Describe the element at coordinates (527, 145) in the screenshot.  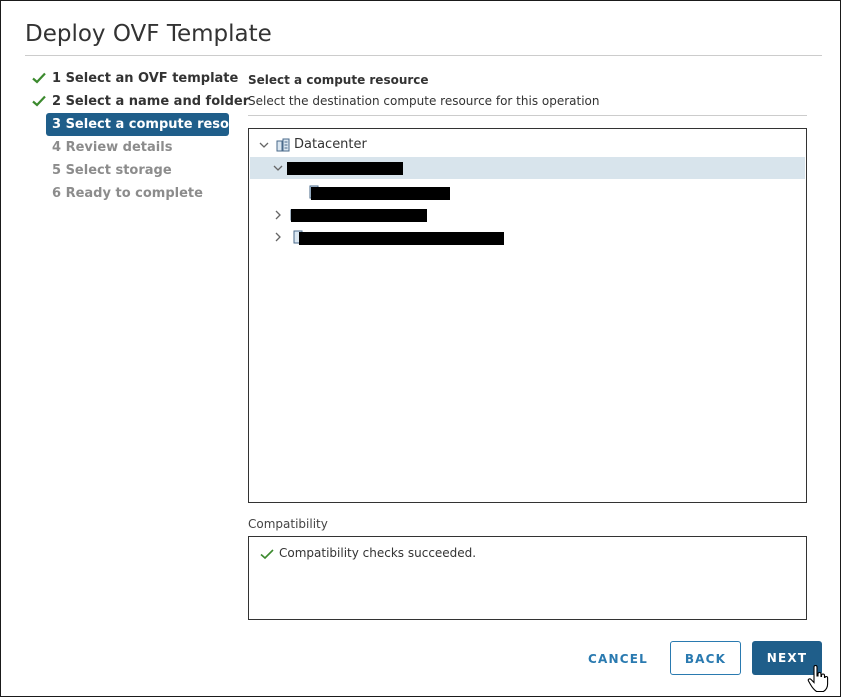
I see `tree-node-datacenter: Datacenter` at that location.